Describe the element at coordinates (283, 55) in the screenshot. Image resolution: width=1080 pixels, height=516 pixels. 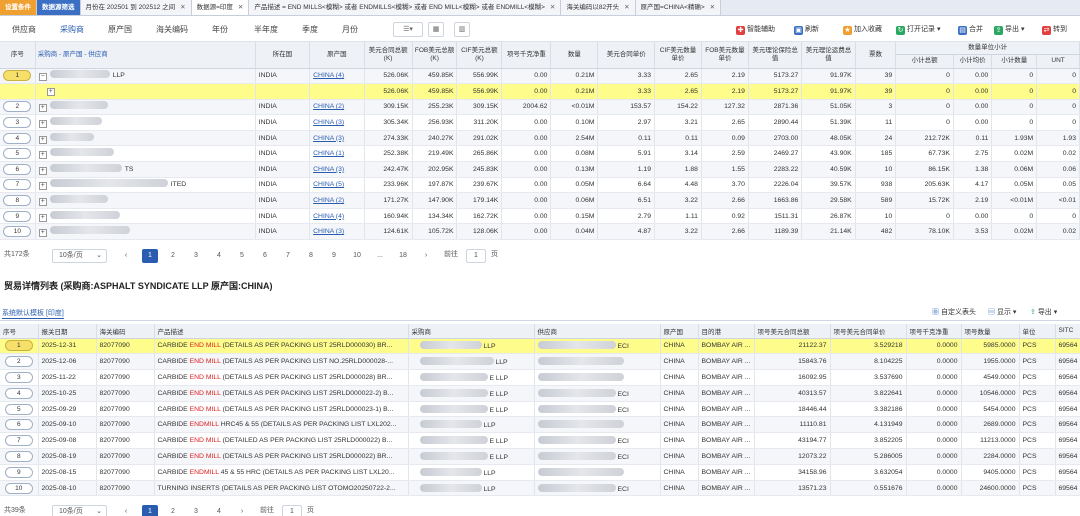
I see `col-country: 所在国` at that location.